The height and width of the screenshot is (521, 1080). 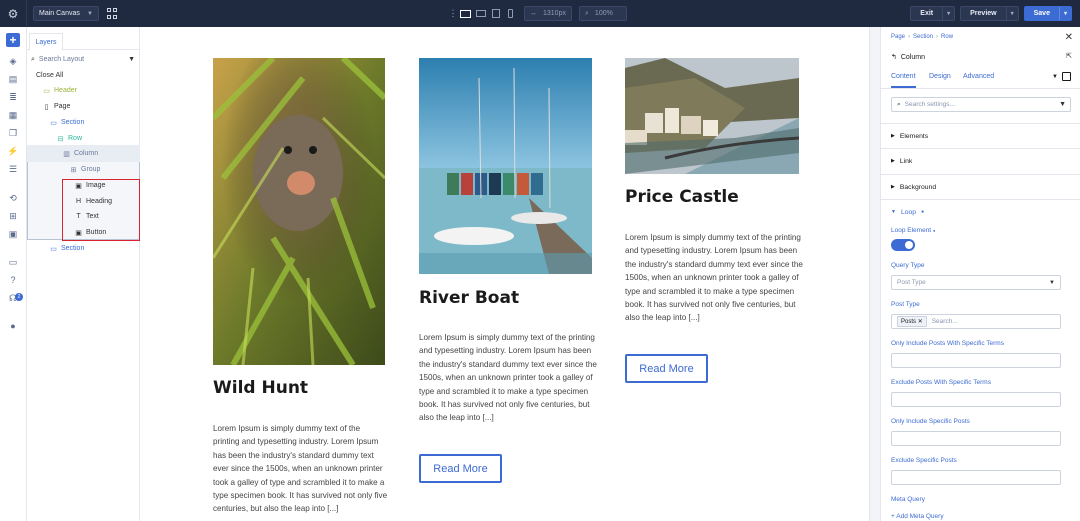 I want to click on tab-layers: Layers, so click(x=46, y=42).